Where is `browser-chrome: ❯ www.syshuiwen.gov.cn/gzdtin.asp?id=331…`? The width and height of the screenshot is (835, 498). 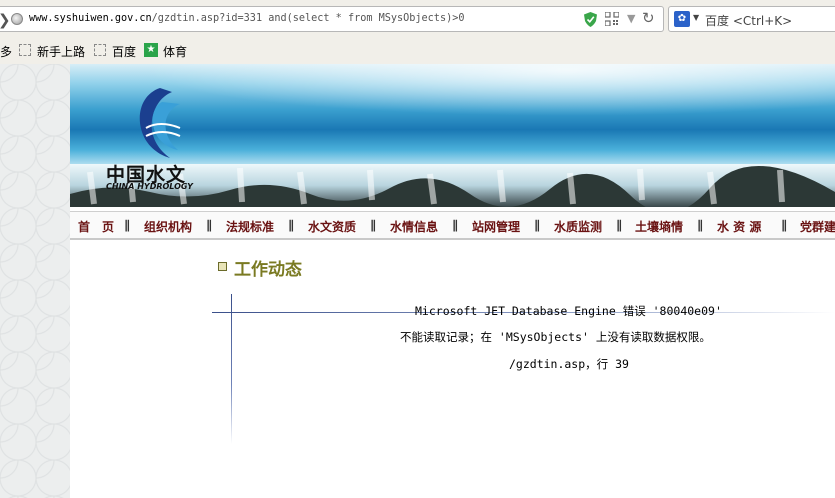 browser-chrome: ❯ www.syshuiwen.gov.cn/gzdtin.asp?id=331… is located at coordinates (417, 32).